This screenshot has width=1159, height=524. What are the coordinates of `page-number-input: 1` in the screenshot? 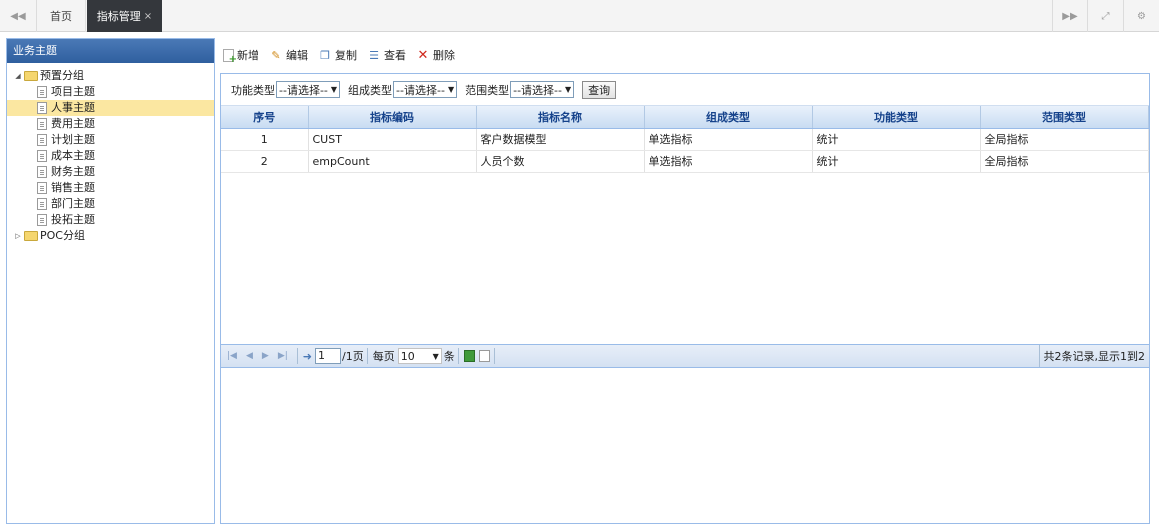 It's located at (328, 356).